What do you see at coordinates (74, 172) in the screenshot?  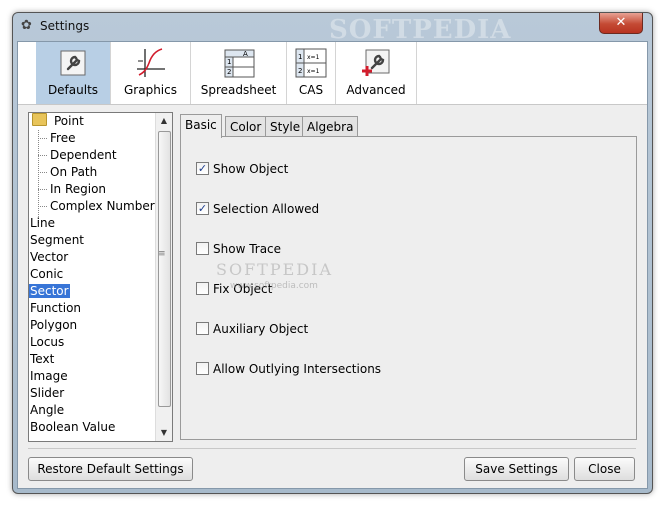 I see `tree-item-label: On Path` at bounding box center [74, 172].